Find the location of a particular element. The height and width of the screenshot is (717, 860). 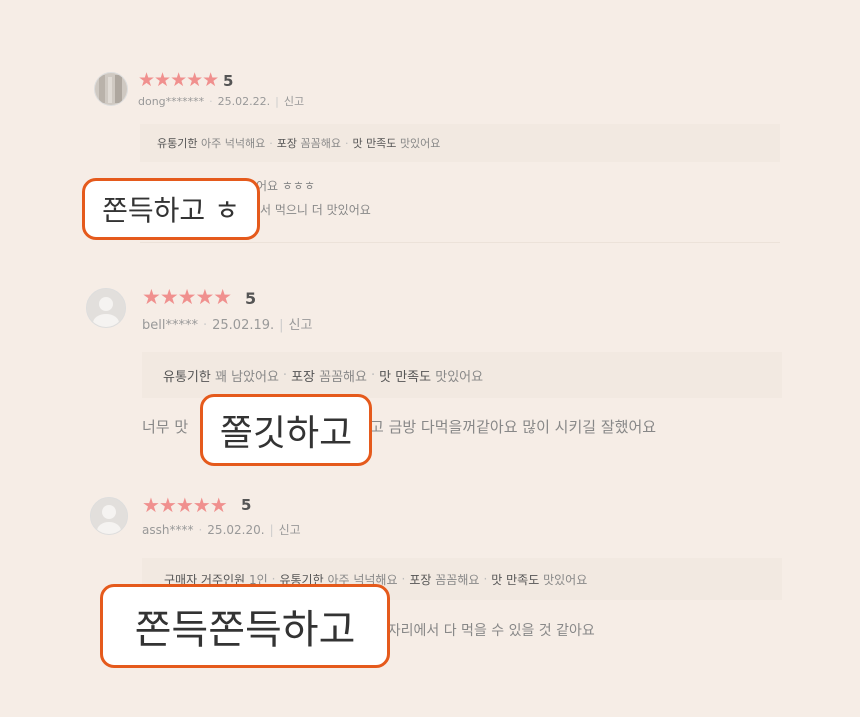

review-tags: 유통기한 꽤 남았어요 · 포장 꼼꼼해요 · 맛 만족도 맛있어요 is located at coordinates (462, 375).